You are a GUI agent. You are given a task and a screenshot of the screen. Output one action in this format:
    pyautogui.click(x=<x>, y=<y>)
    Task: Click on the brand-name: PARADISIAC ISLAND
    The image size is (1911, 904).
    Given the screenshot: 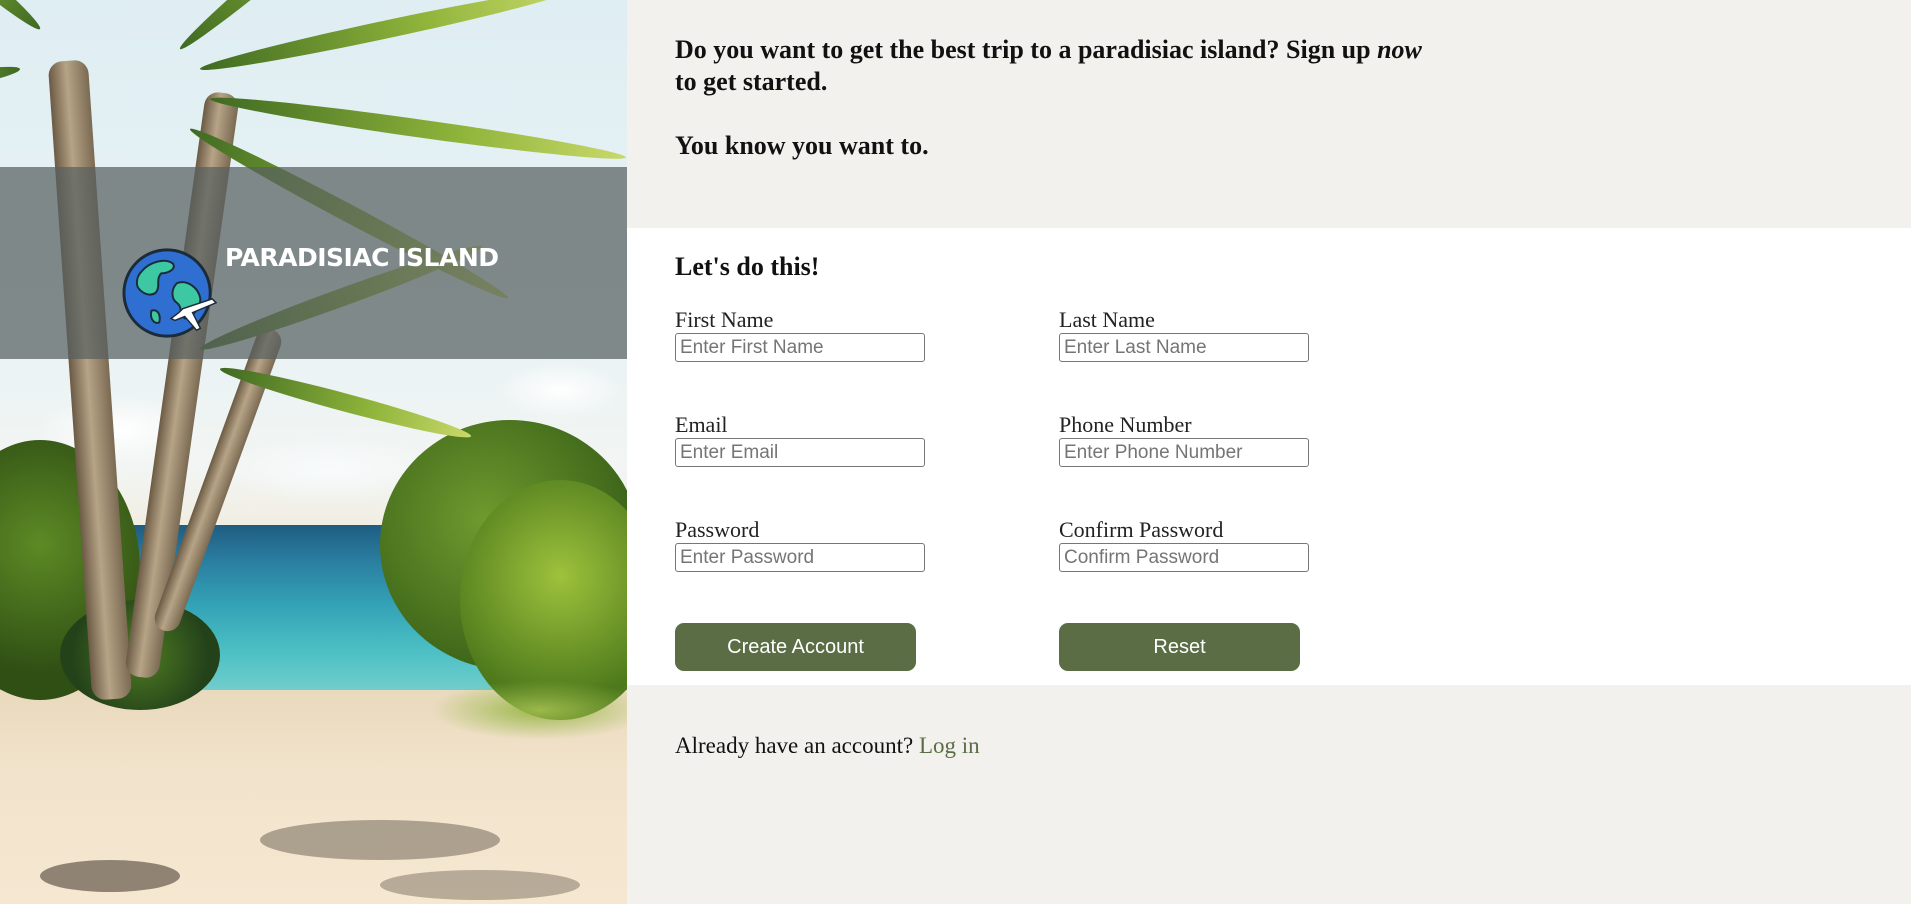 What is the action you would take?
    pyautogui.click(x=362, y=257)
    